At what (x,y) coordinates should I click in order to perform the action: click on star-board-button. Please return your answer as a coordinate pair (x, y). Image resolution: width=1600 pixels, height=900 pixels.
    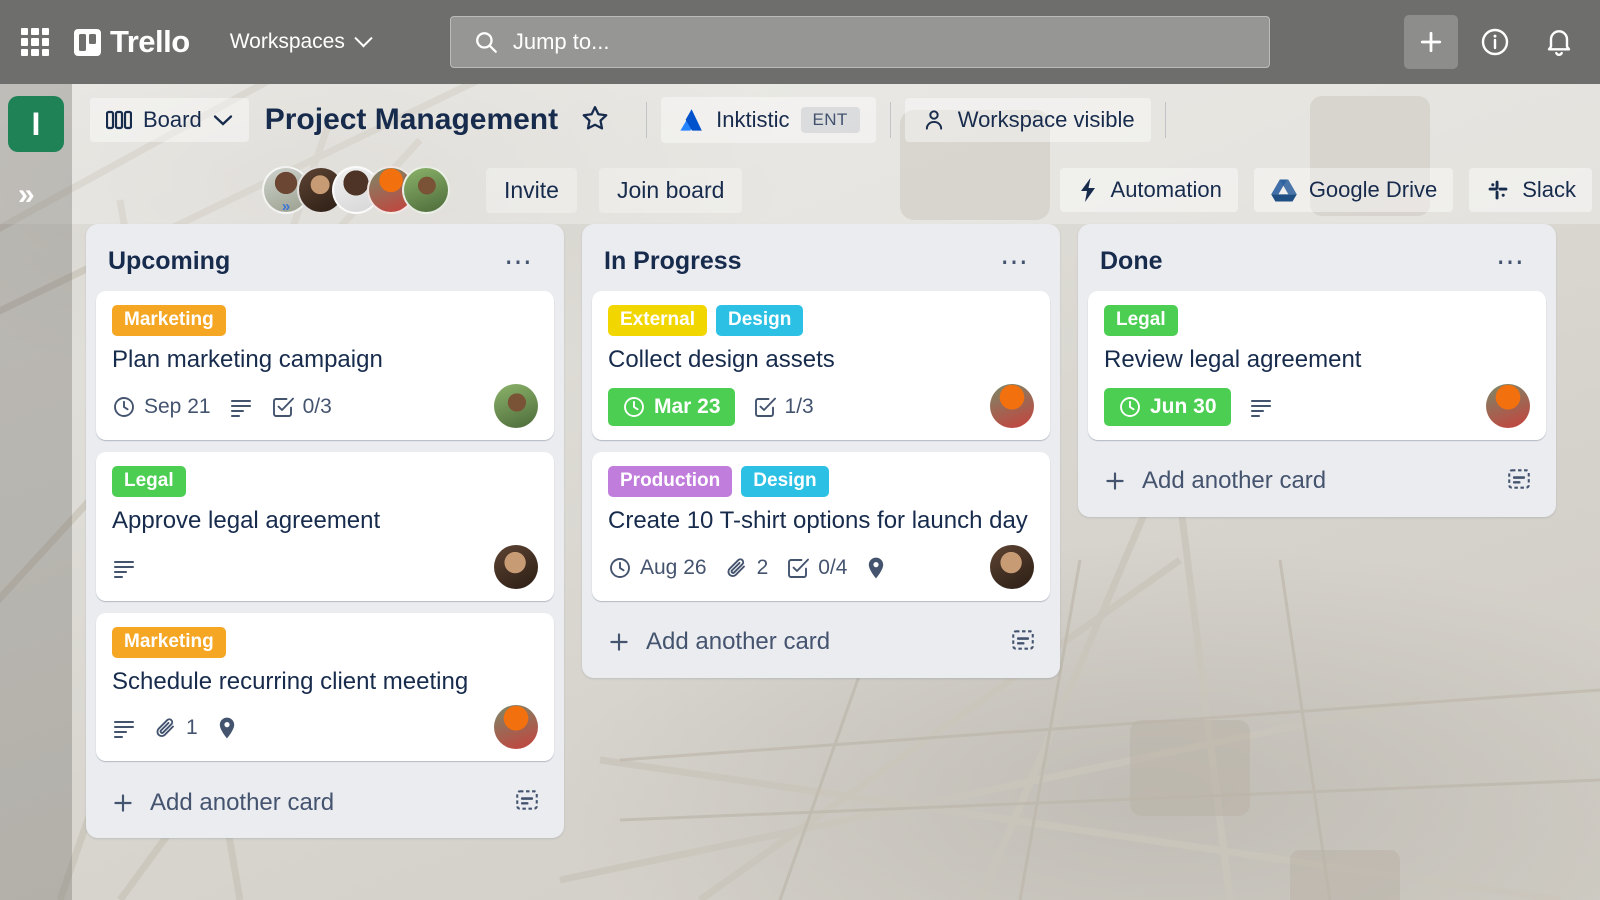
    Looking at the image, I should click on (595, 120).